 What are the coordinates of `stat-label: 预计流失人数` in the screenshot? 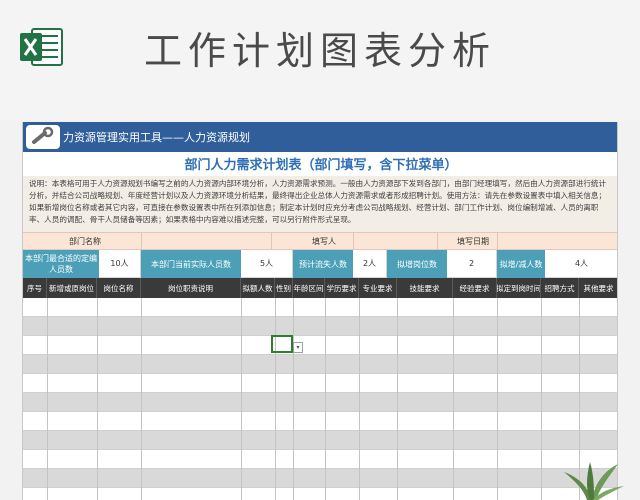 It's located at (323, 264).